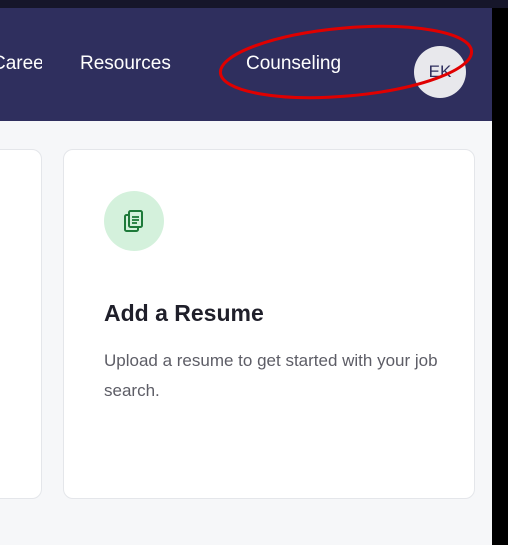  Describe the element at coordinates (440, 72) in the screenshot. I see `user-avatar: EK` at that location.